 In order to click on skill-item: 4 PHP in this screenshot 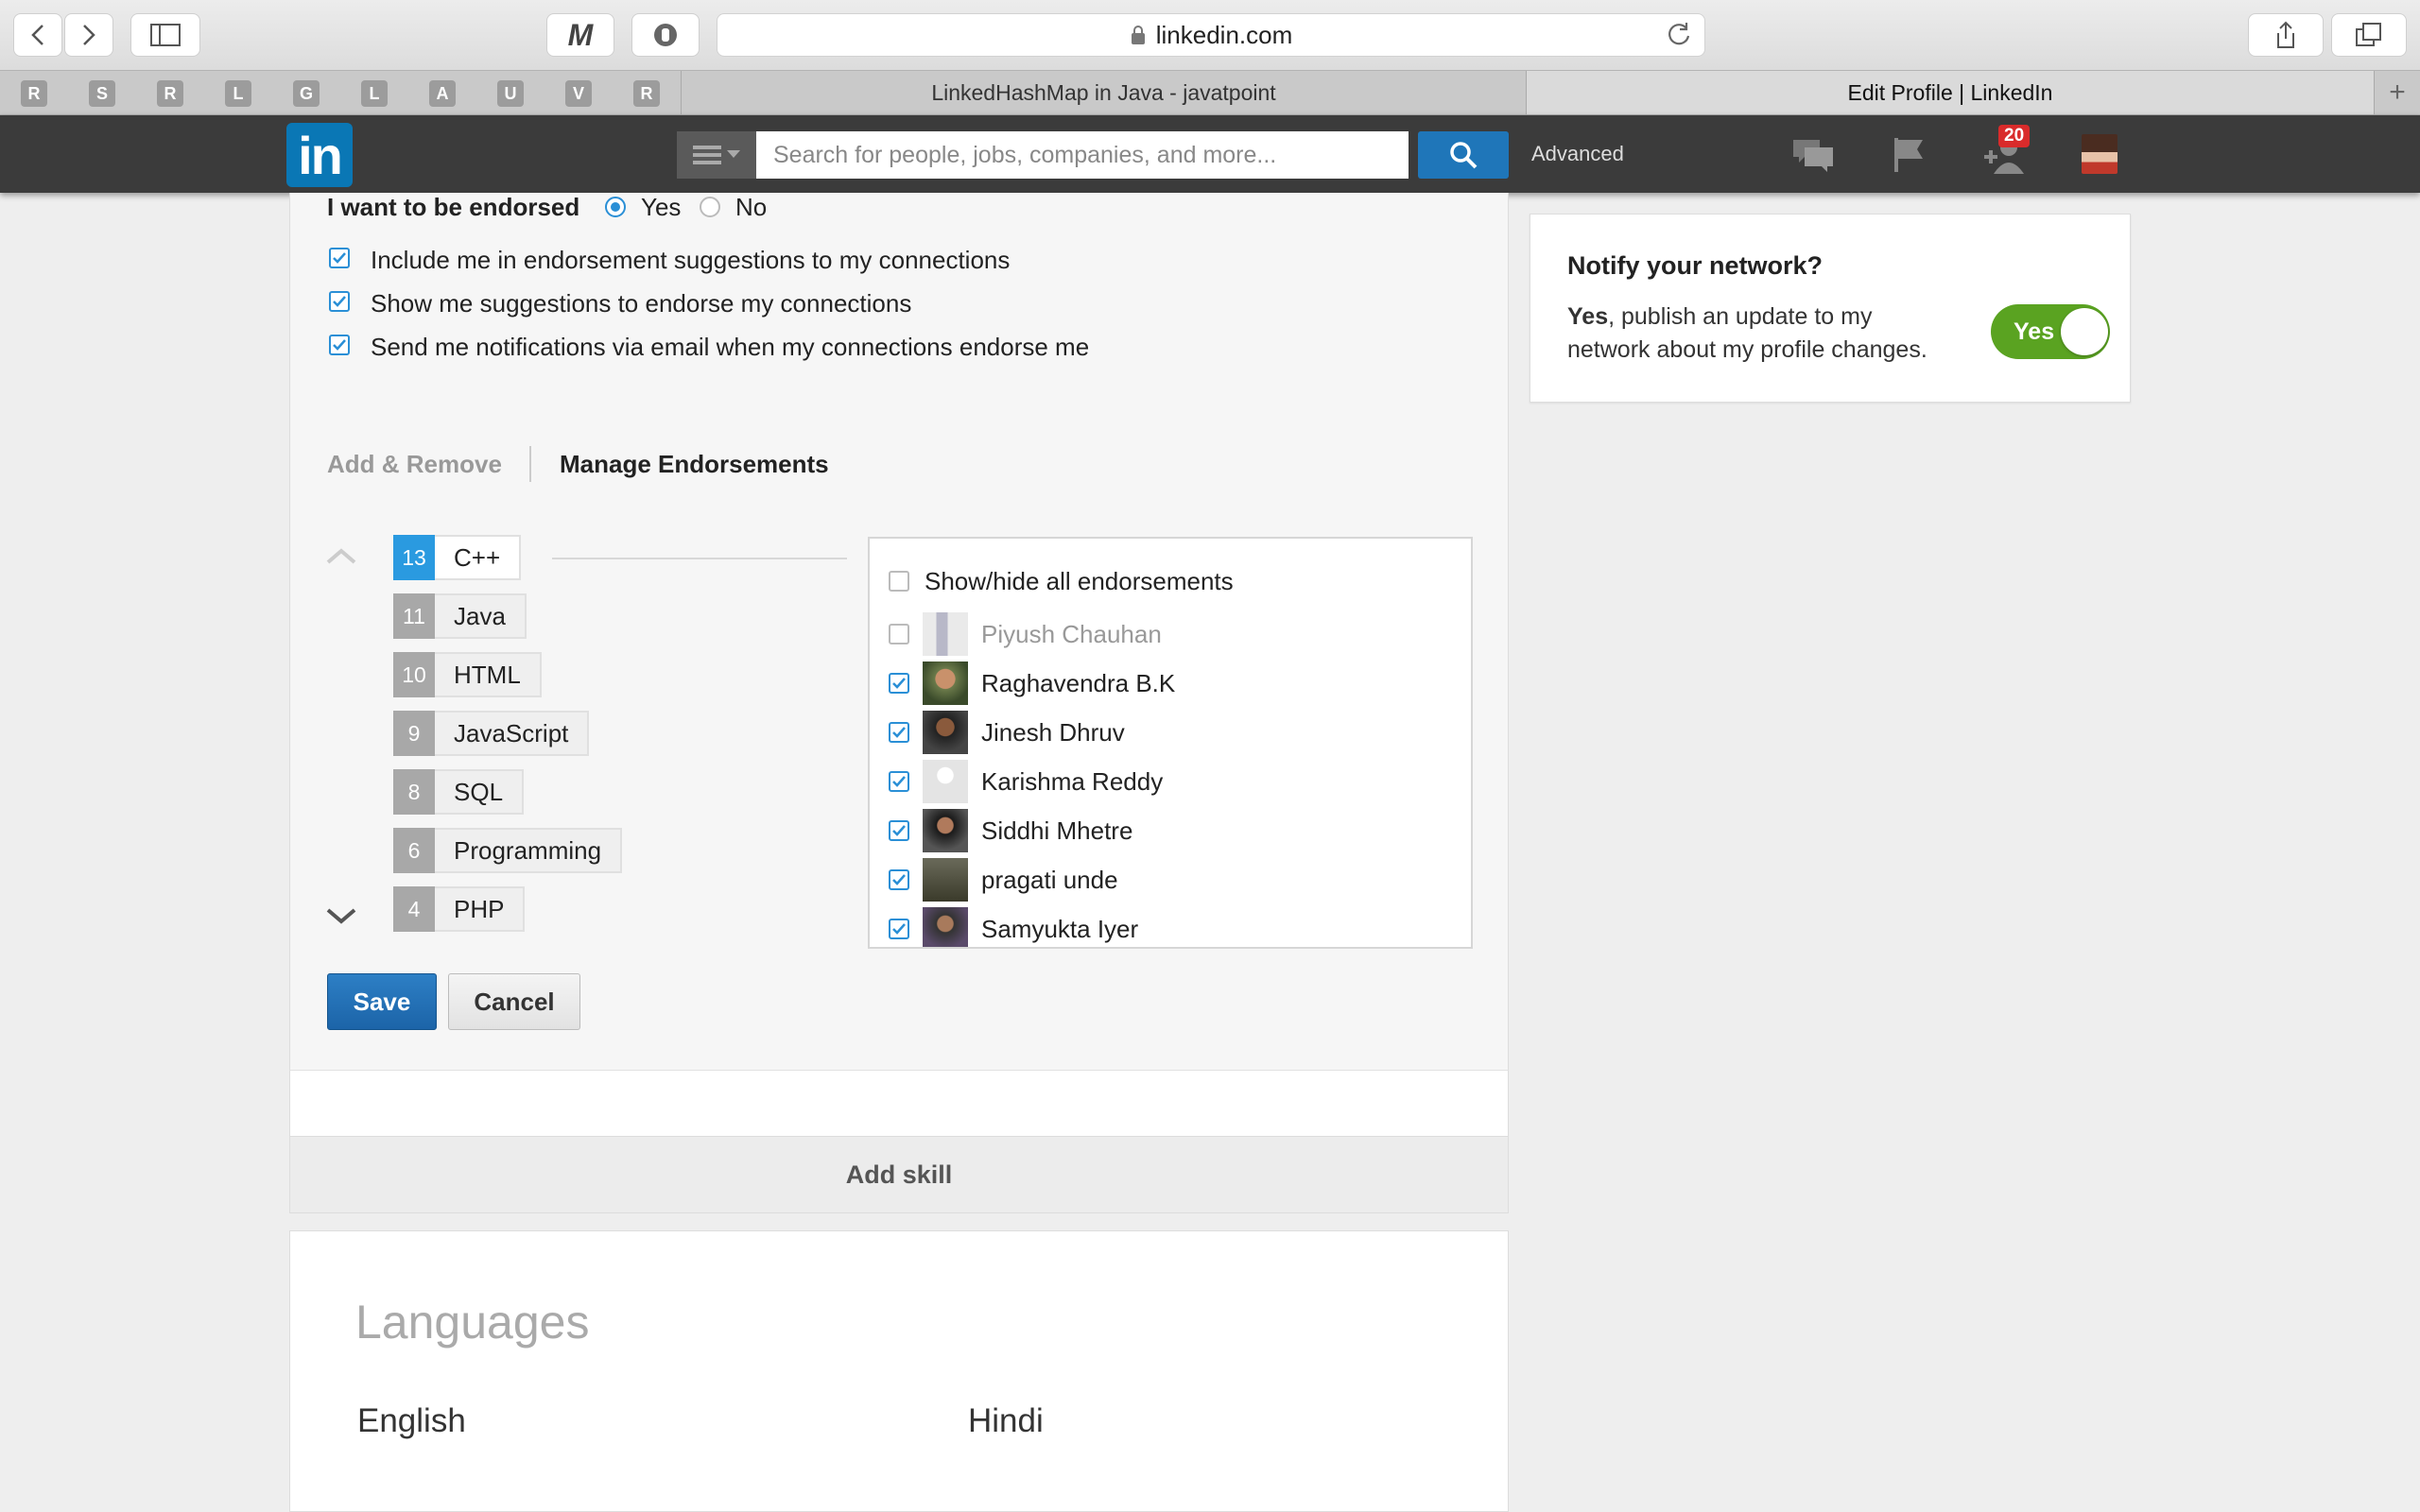, I will do `click(459, 909)`.